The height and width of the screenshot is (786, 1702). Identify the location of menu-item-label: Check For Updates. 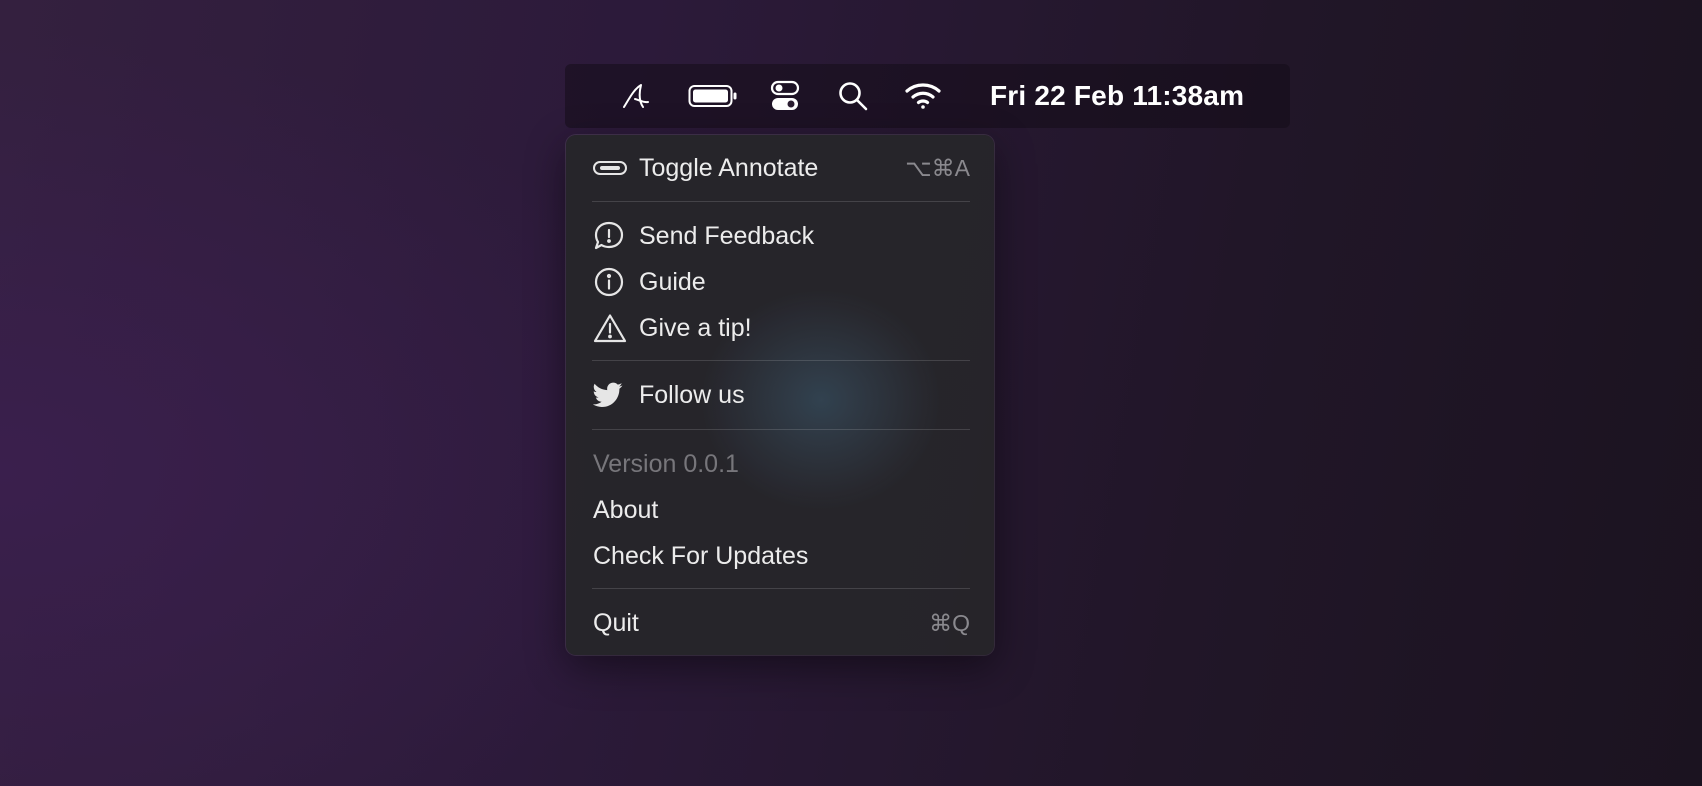
(701, 555).